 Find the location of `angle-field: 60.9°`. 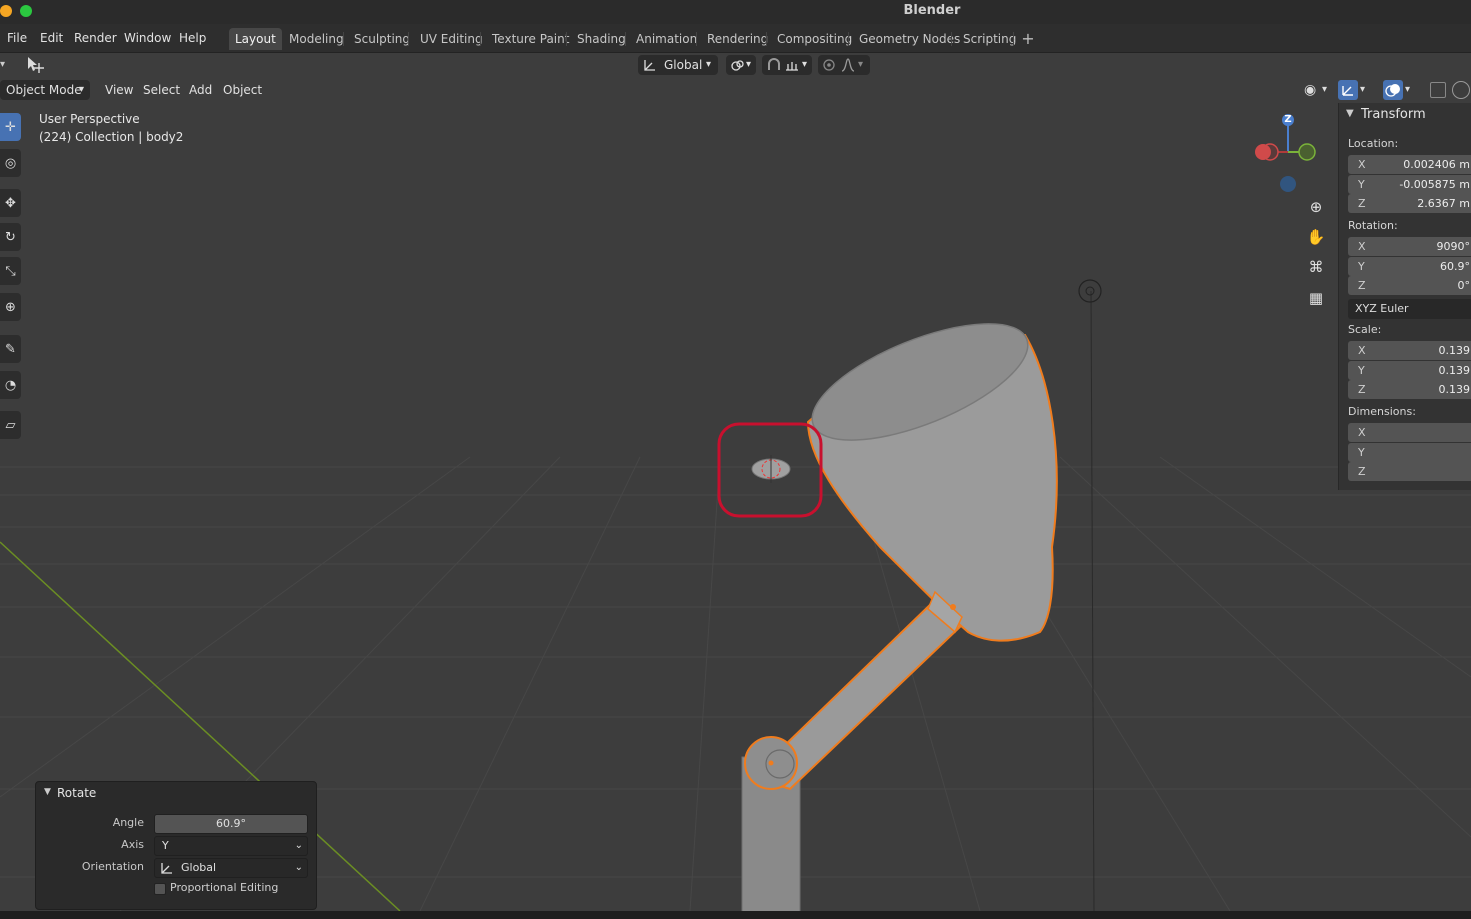

angle-field: 60.9° is located at coordinates (231, 824).